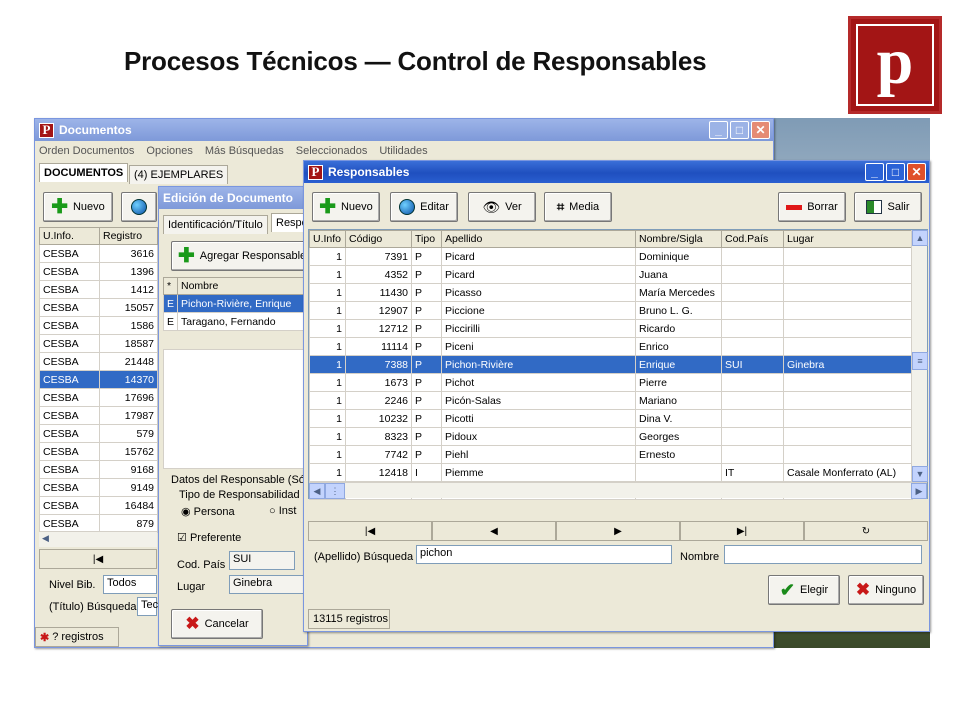 Image resolution: width=960 pixels, height=720 pixels. Describe the element at coordinates (611, 328) in the screenshot. I see `table-row: 1 12712 P Piccirilli Ricardo` at that location.